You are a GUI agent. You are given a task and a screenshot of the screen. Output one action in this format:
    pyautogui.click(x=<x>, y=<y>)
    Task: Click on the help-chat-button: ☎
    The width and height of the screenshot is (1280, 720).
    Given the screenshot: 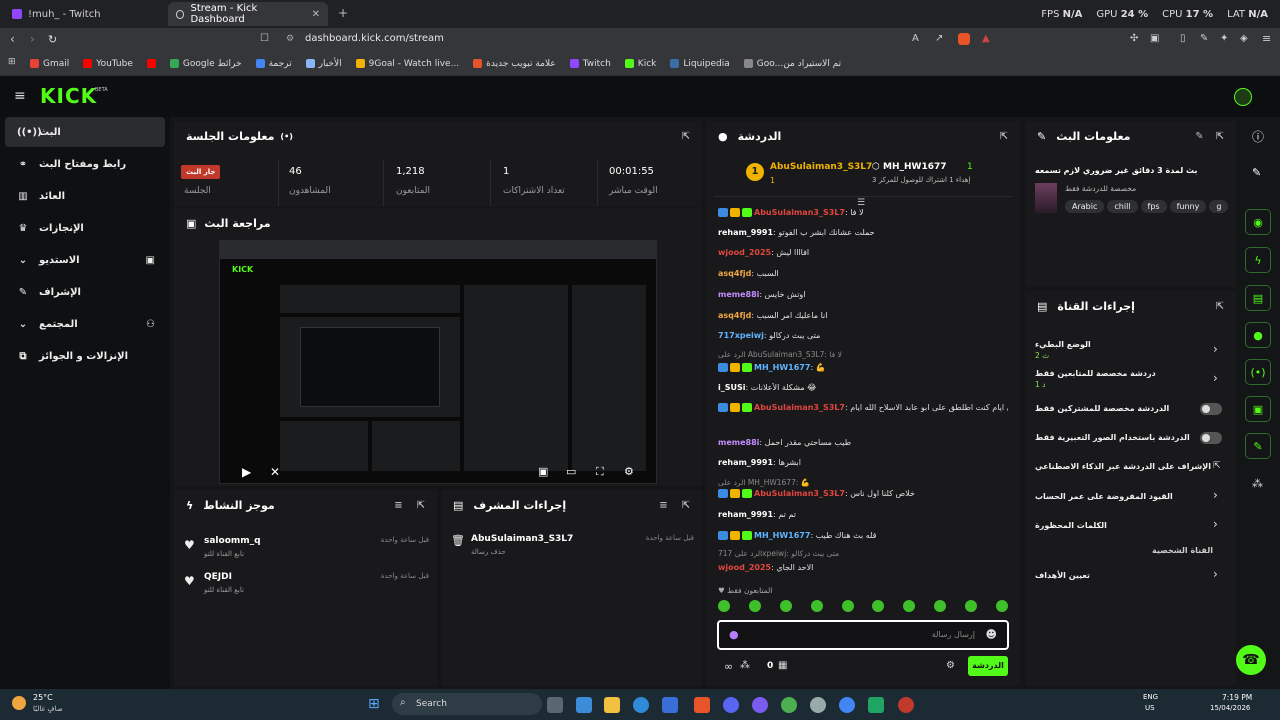 What is the action you would take?
    pyautogui.click(x=1251, y=660)
    